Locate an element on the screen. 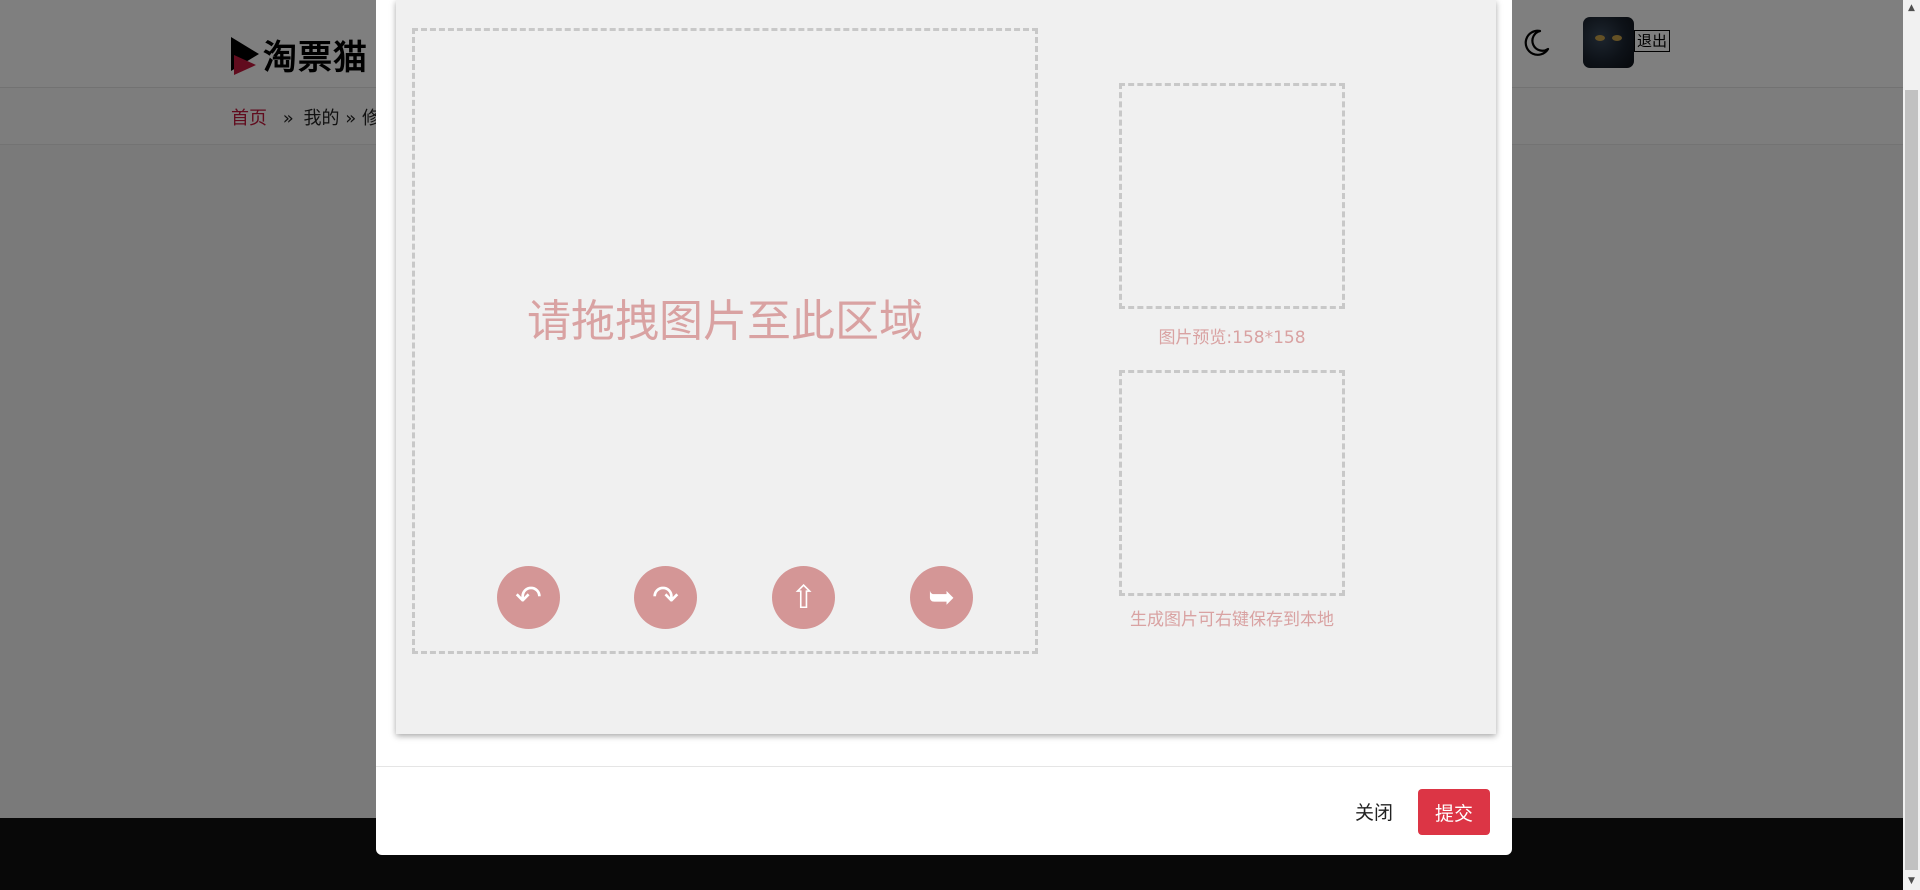 Image resolution: width=1920 pixels, height=890 pixels. modal-footer-divider is located at coordinates (944, 766).